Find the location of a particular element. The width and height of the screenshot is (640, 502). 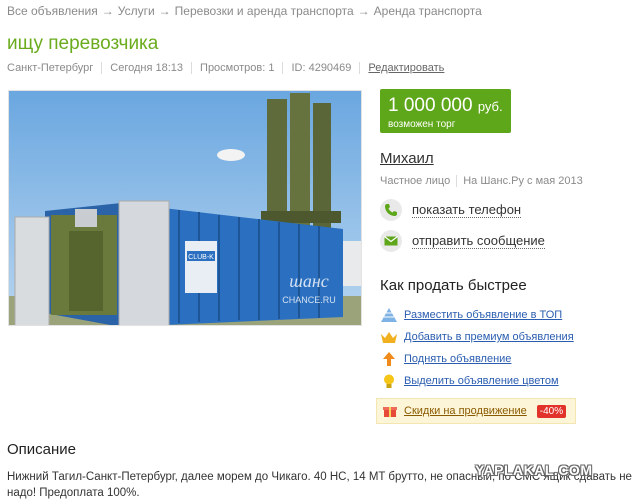

page-title: ищу перевозчика is located at coordinates (83, 43).